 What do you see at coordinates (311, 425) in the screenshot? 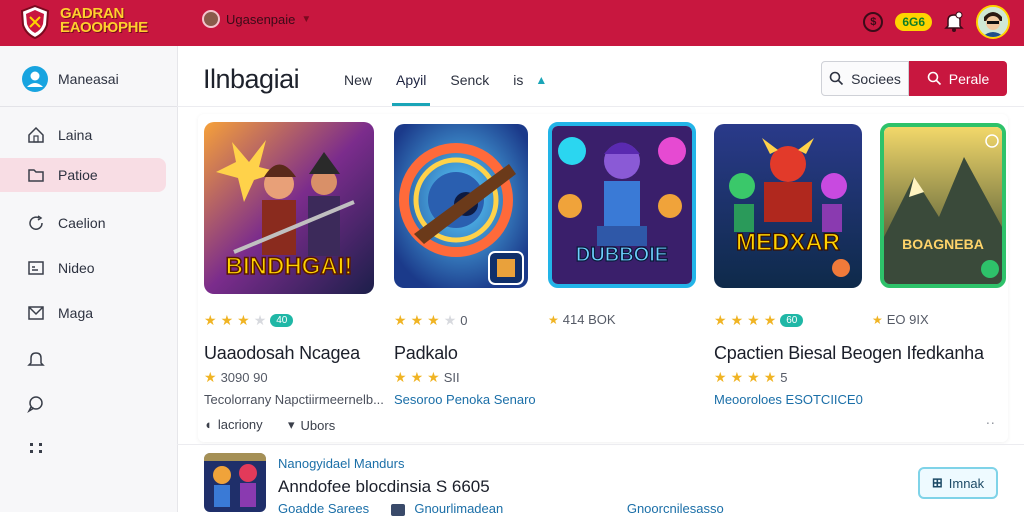
I see `card-1-action-2: ▾ Ubors` at bounding box center [311, 425].